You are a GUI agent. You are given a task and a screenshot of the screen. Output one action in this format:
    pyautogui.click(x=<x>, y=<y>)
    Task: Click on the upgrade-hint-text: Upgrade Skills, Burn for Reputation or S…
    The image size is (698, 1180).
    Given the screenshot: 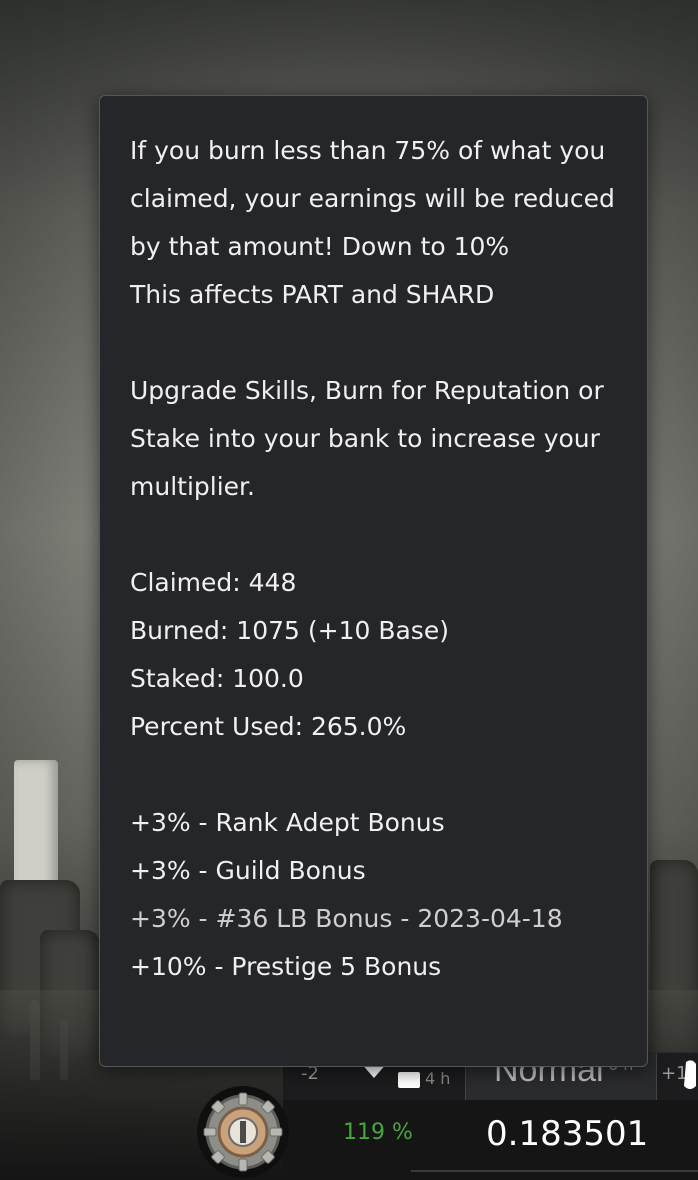 What is the action you would take?
    pyautogui.click(x=367, y=438)
    